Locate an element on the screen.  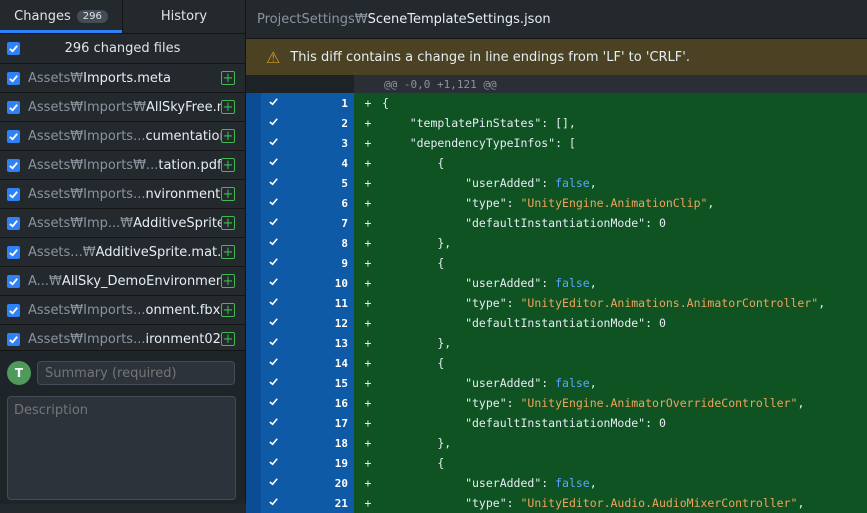
diff-line: 3 + "dependencyTypeInfos": [ is located at coordinates (556, 143).